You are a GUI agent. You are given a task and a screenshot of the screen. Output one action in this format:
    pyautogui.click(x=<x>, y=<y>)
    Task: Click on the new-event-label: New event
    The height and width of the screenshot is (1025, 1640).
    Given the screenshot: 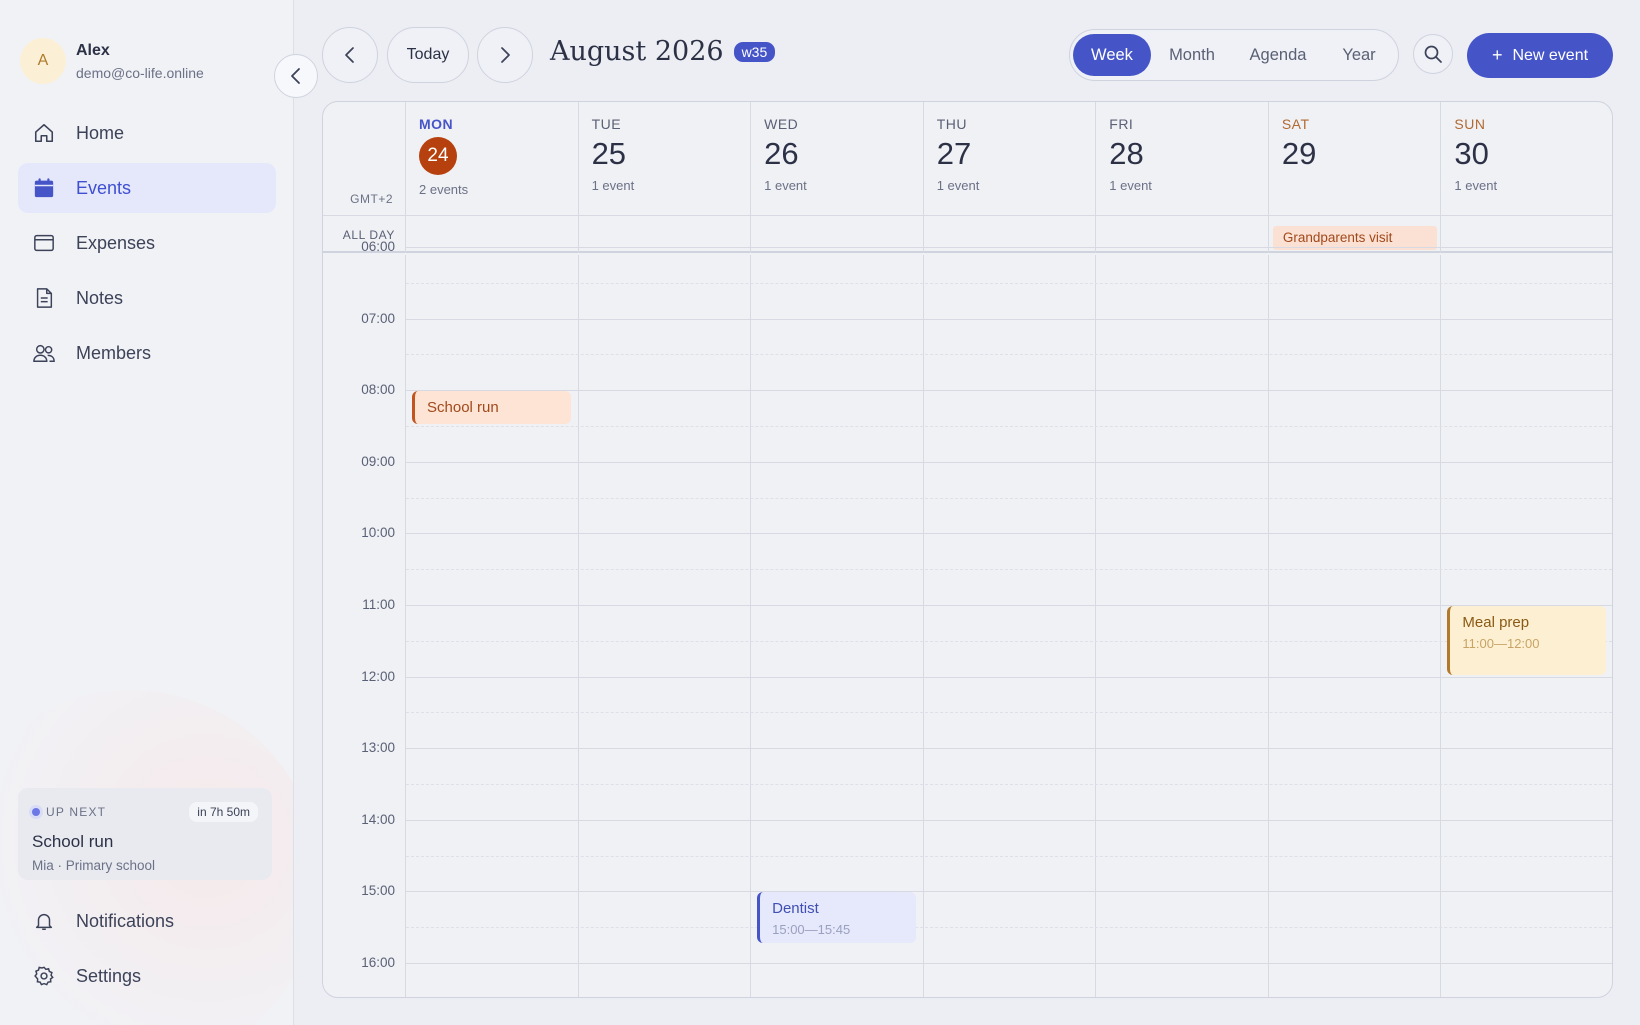 What is the action you would take?
    pyautogui.click(x=1550, y=55)
    